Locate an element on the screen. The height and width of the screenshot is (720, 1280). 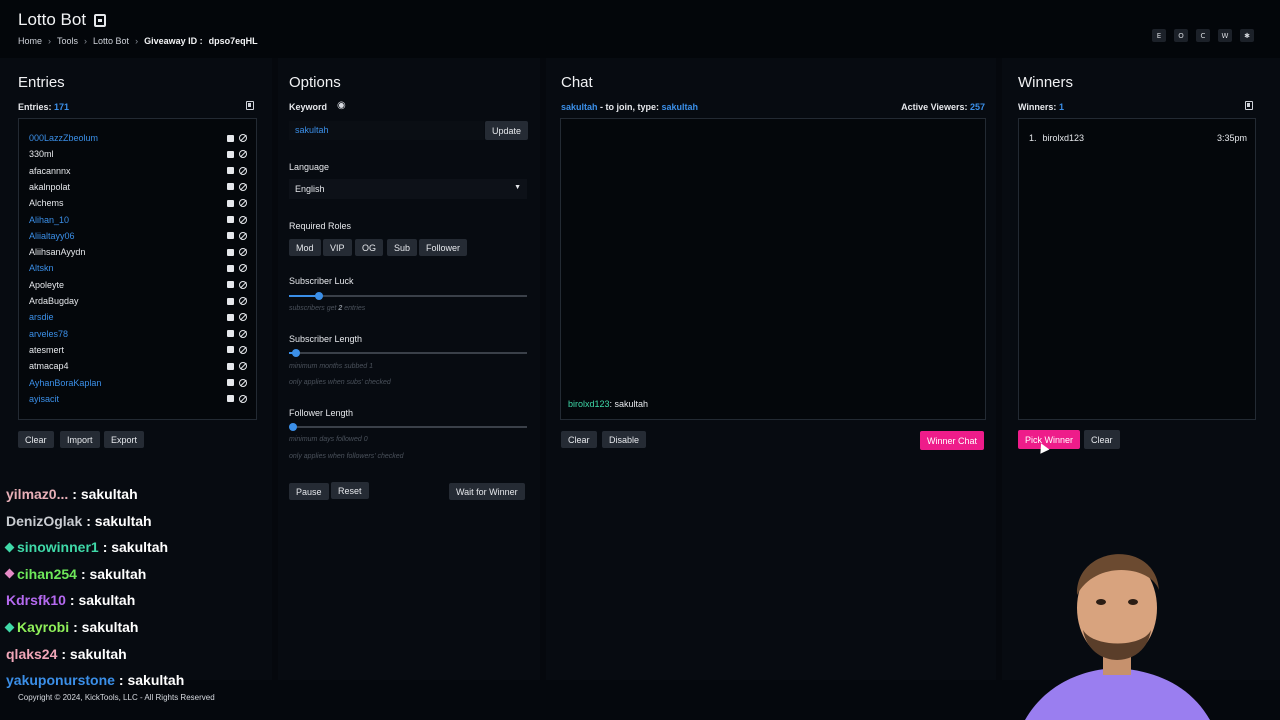
entry-name: ayisacit is located at coordinates (44, 398).